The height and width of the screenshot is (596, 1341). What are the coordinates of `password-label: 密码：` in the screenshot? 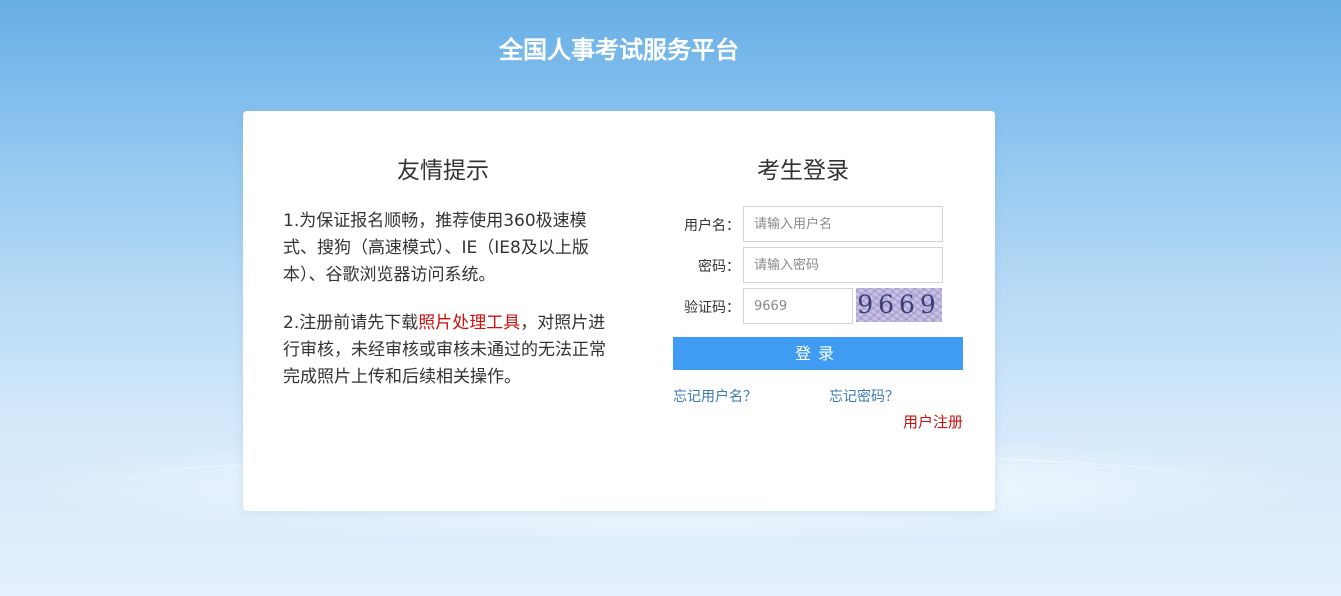 It's located at (719, 267).